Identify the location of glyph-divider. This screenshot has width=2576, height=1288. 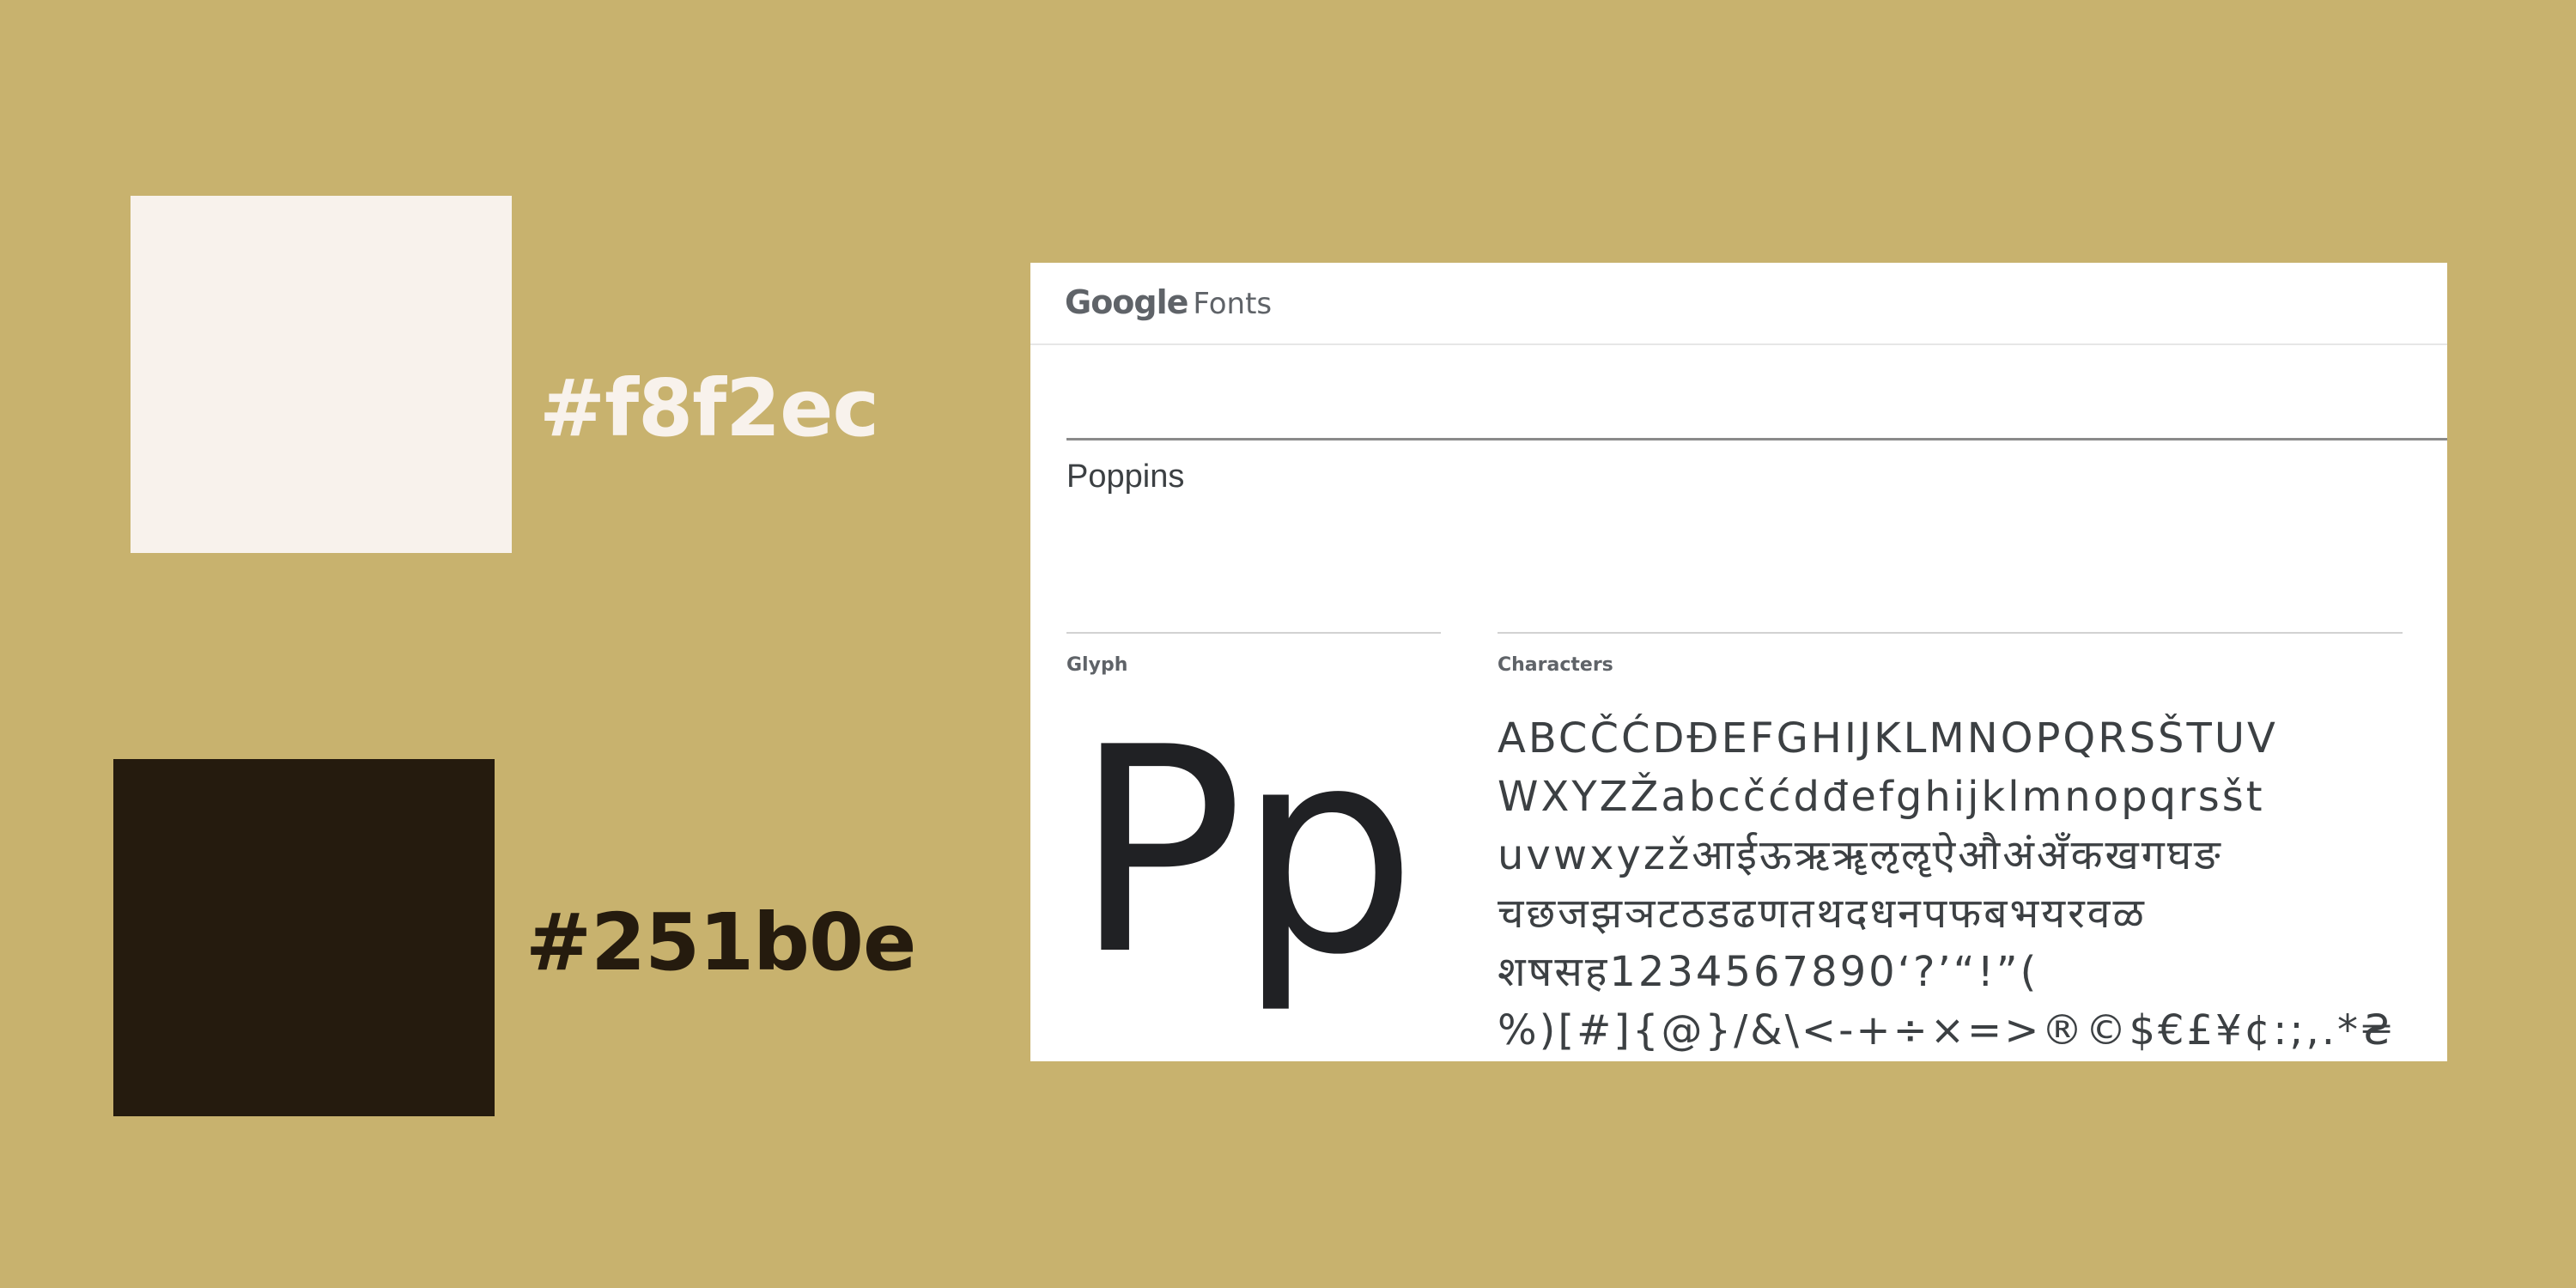
(1254, 633).